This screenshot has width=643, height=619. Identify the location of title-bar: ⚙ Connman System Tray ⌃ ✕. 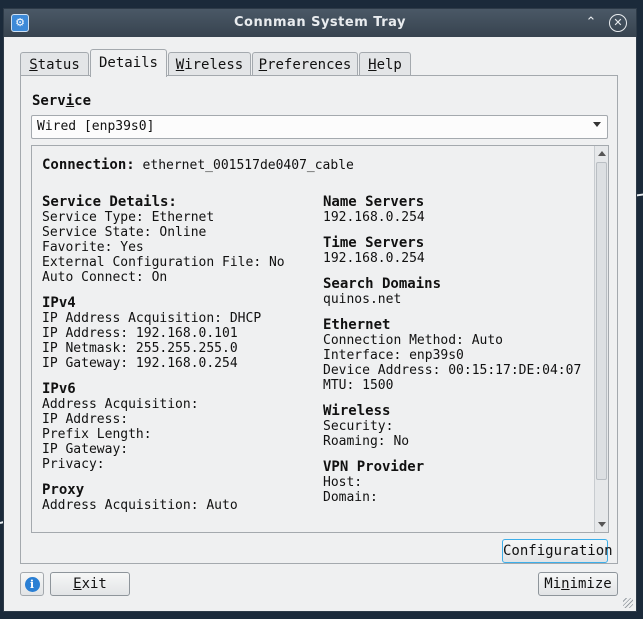
(320, 23).